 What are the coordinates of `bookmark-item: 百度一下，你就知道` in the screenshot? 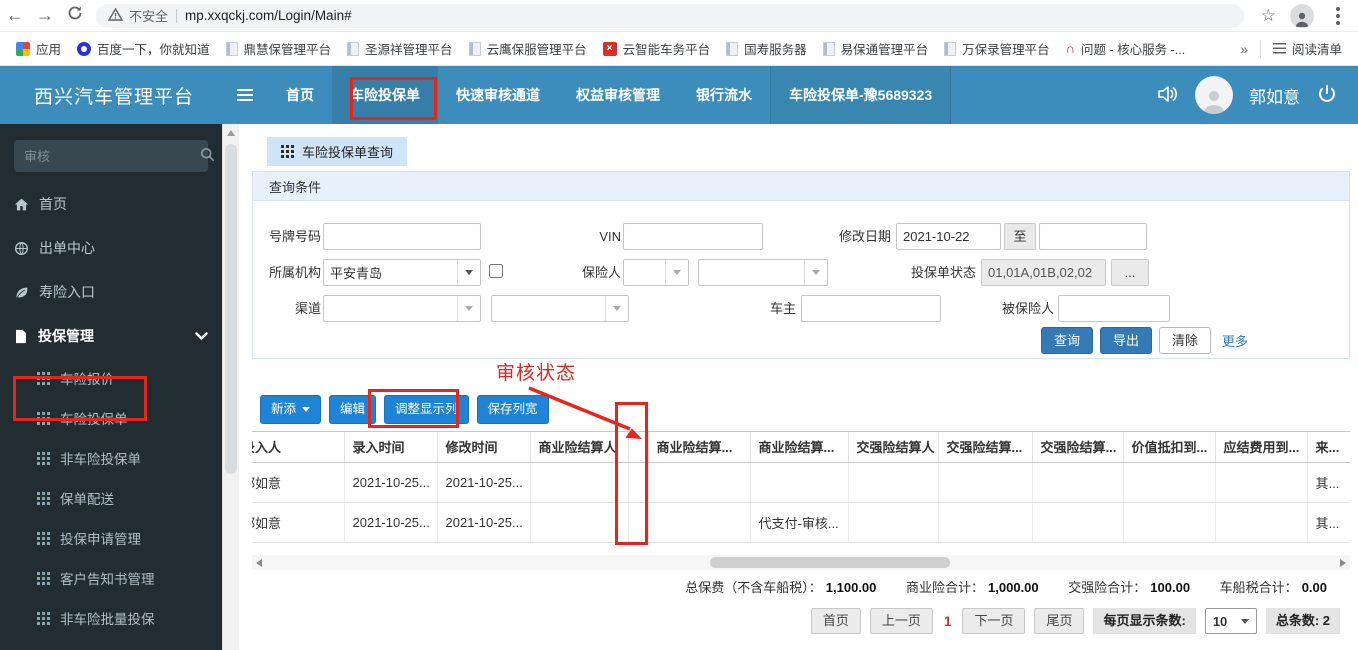 It's located at (143, 48).